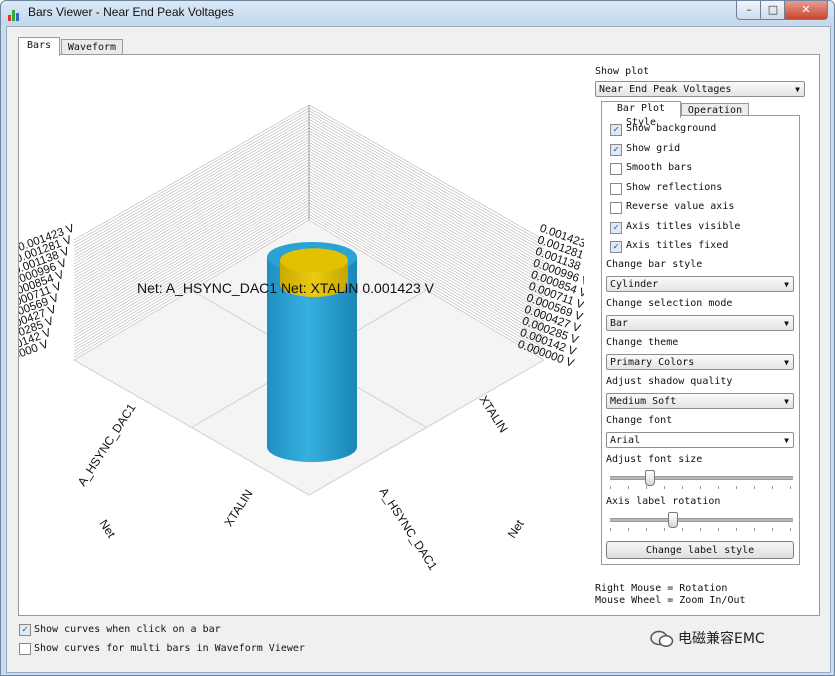 The height and width of the screenshot is (676, 835). Describe the element at coordinates (619, 323) in the screenshot. I see `selection-mode-value: Bar` at that location.